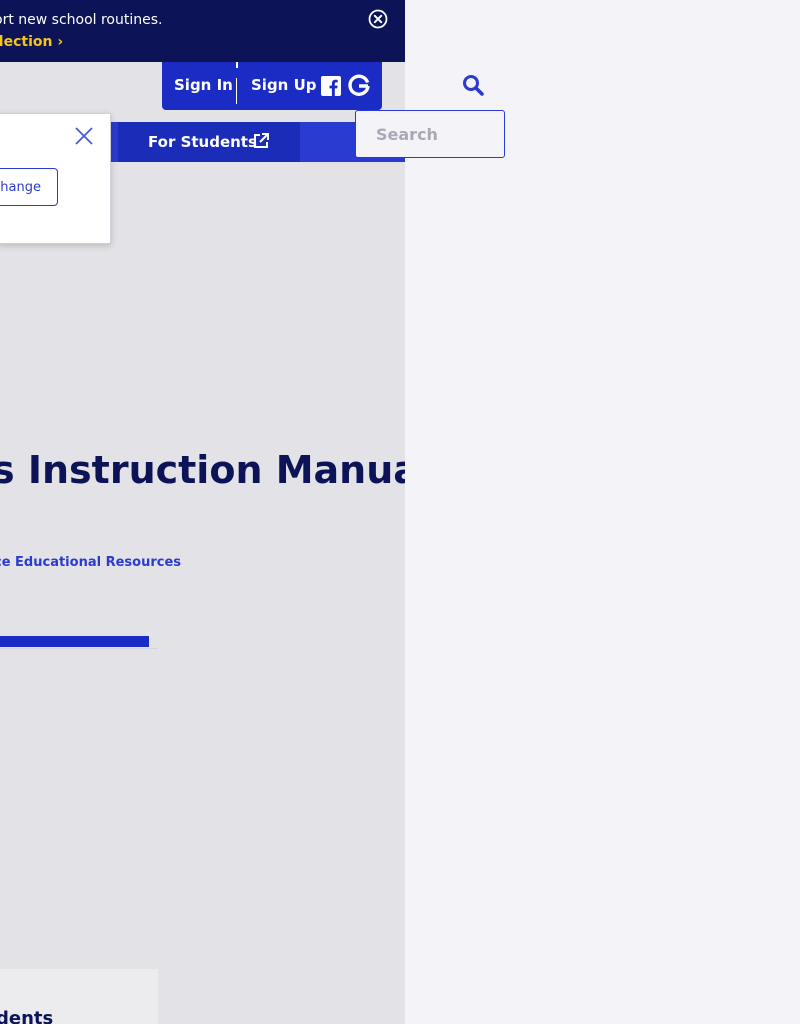 This screenshot has height=1024, width=800. I want to click on nav-for-students: For Students, so click(209, 142).